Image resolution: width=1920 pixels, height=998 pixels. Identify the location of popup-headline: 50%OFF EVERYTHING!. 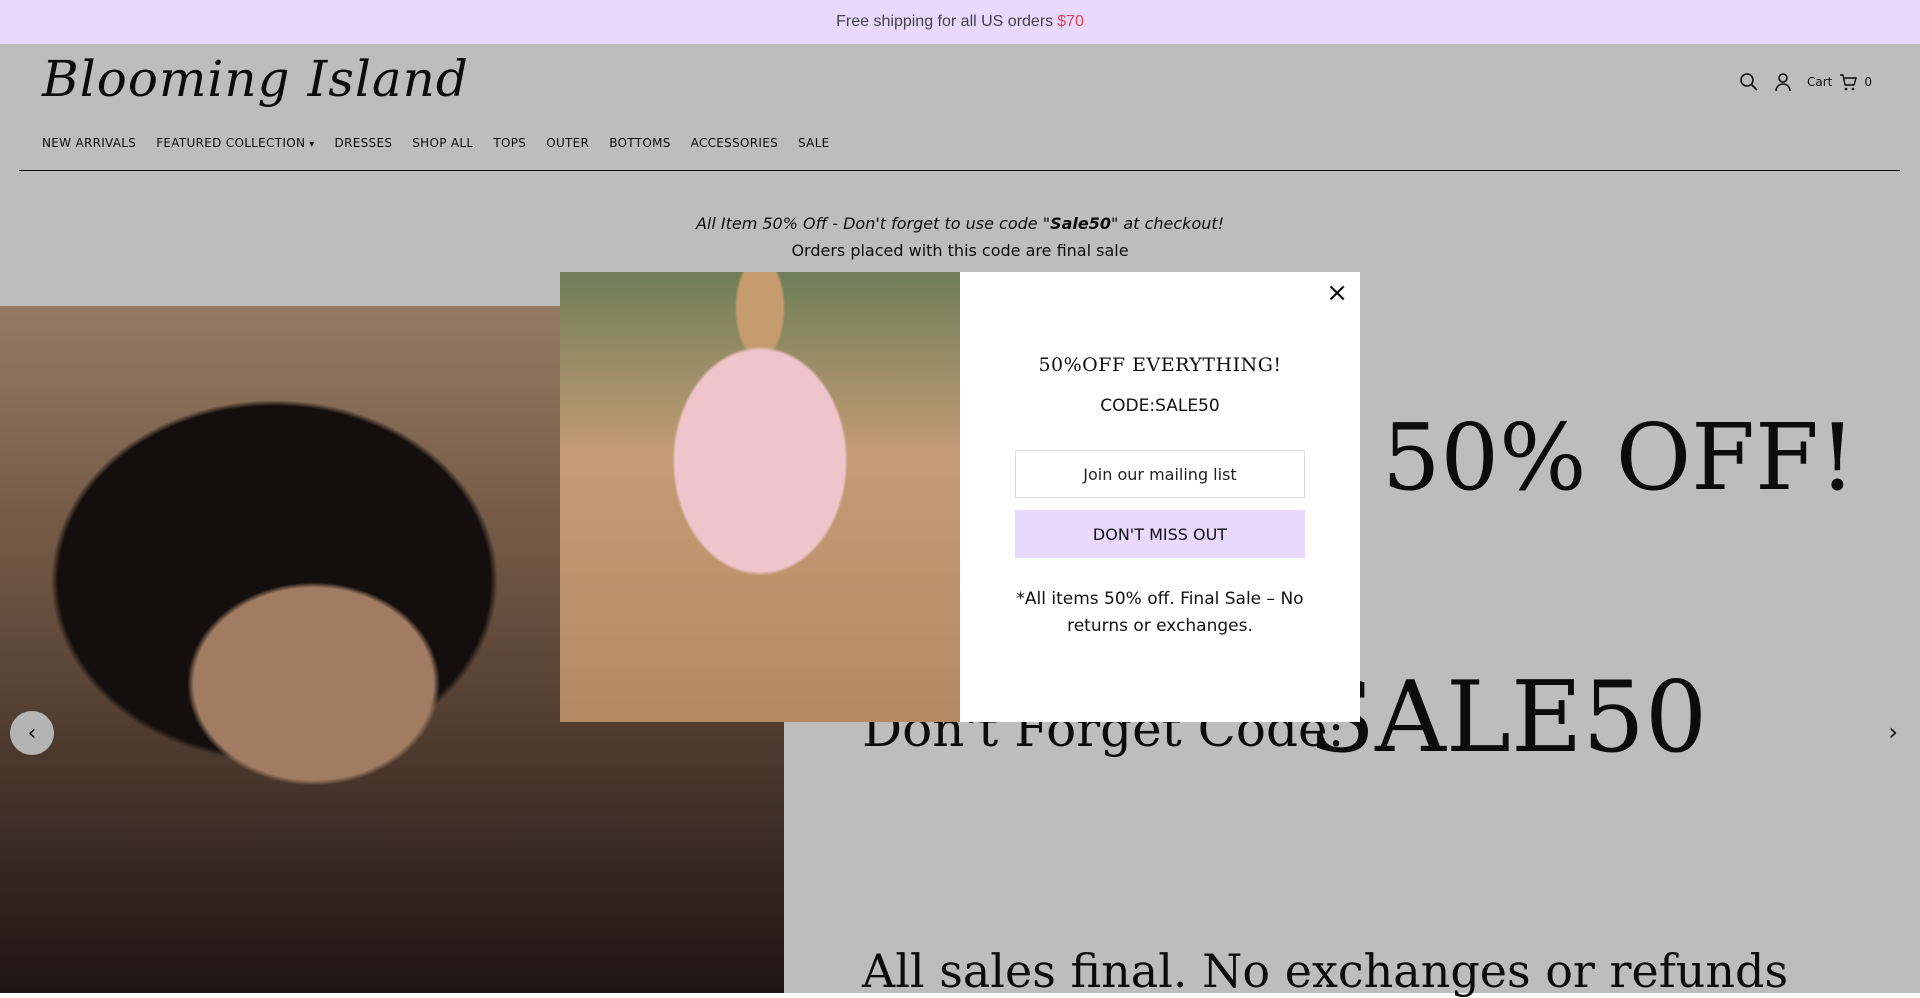
(1160, 365).